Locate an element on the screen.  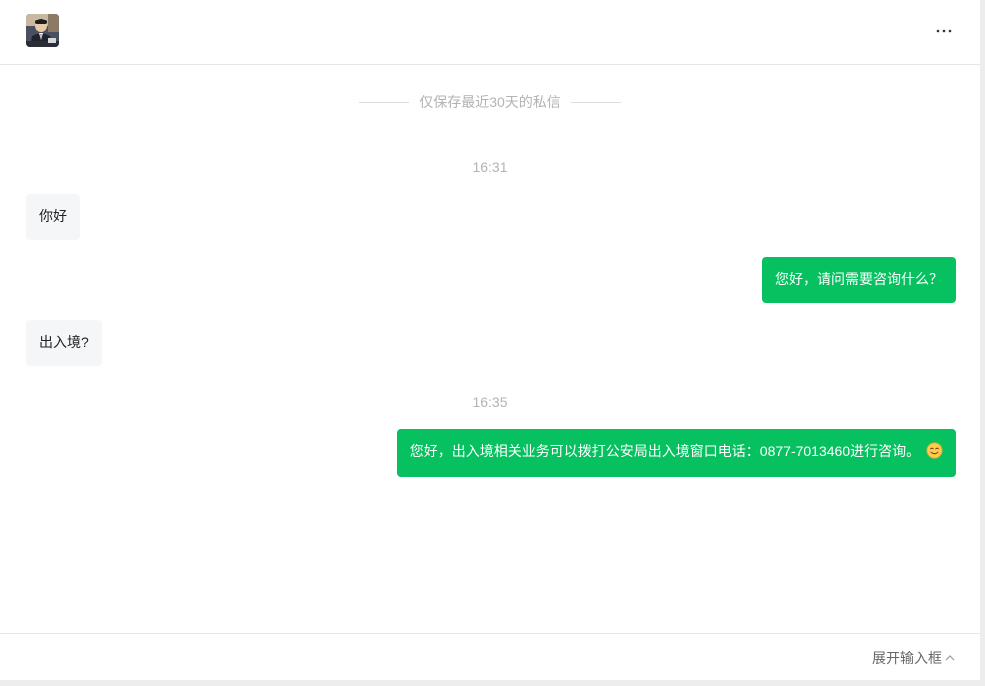
more-horizontal-icon is located at coordinates (944, 31).